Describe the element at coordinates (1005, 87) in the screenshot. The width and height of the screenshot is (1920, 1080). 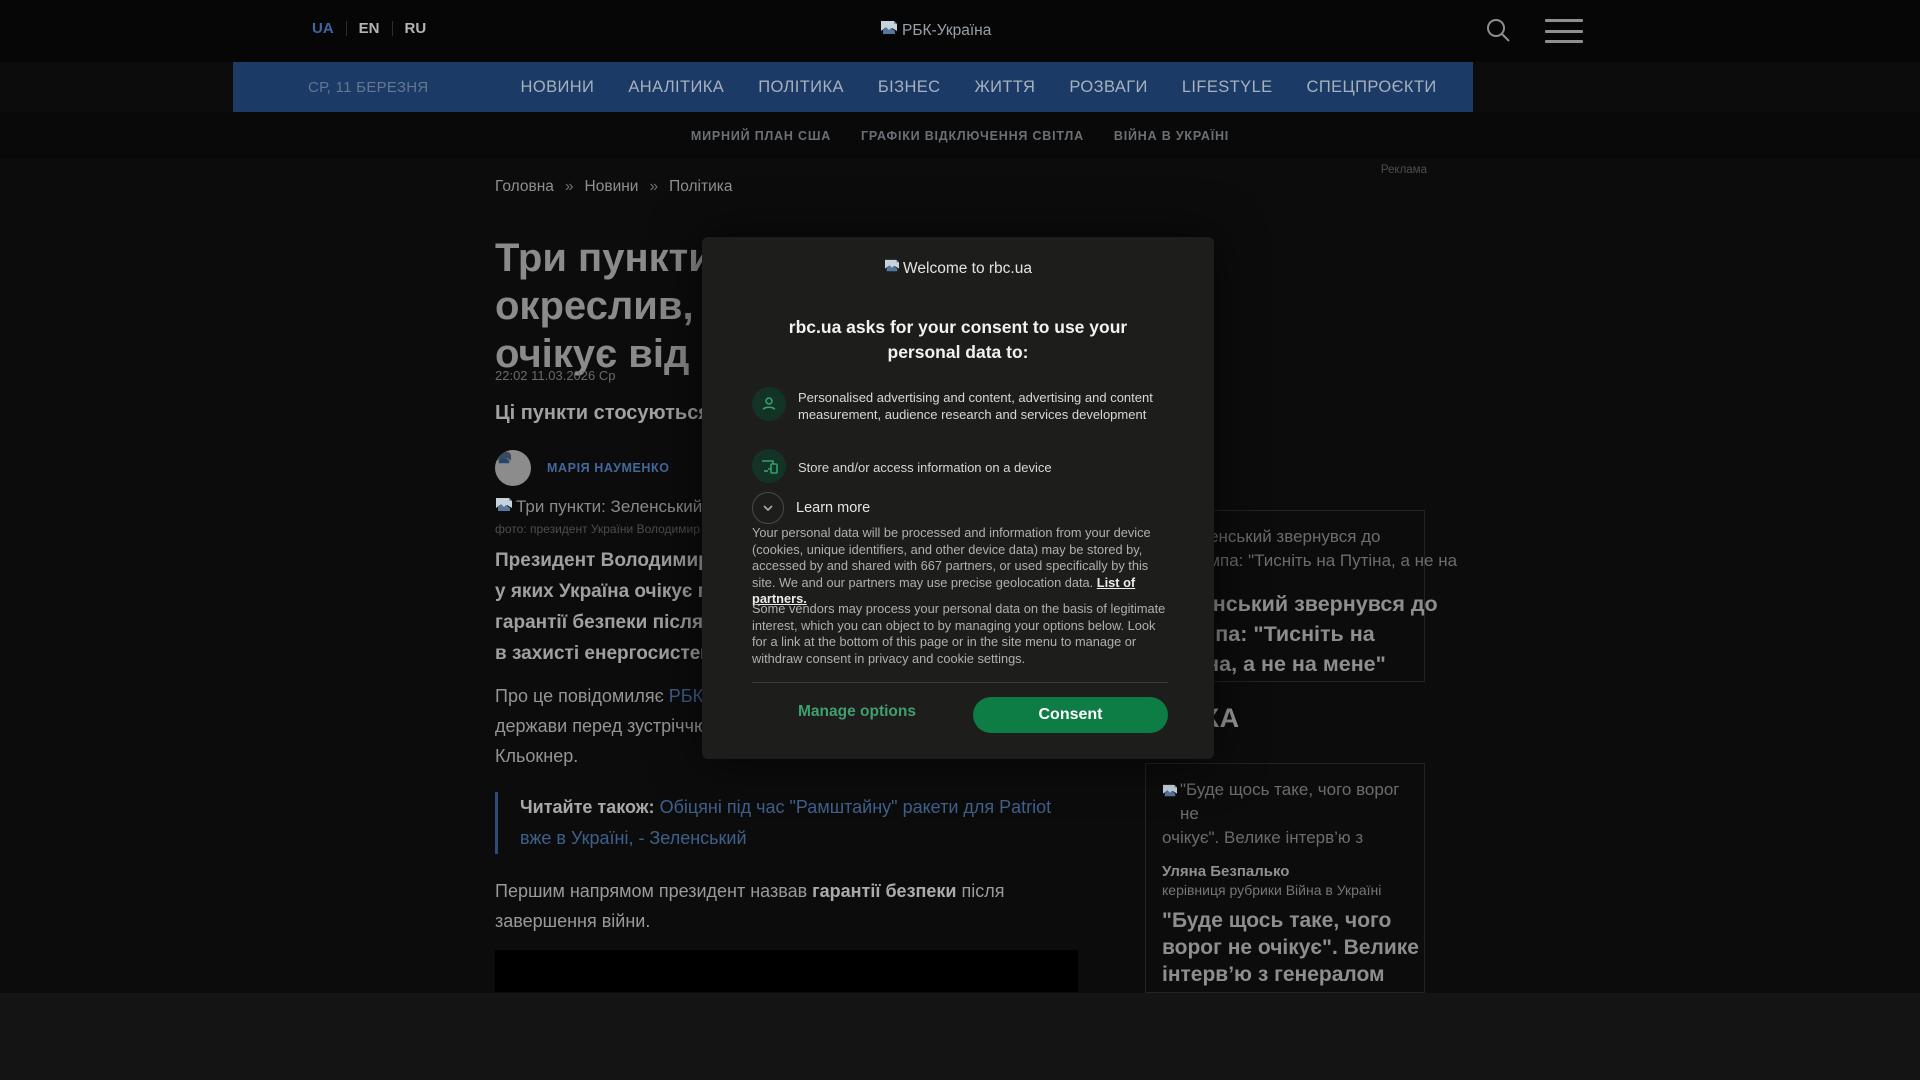
I see `nav-item-zhyttia: ЖИТТЯ` at that location.